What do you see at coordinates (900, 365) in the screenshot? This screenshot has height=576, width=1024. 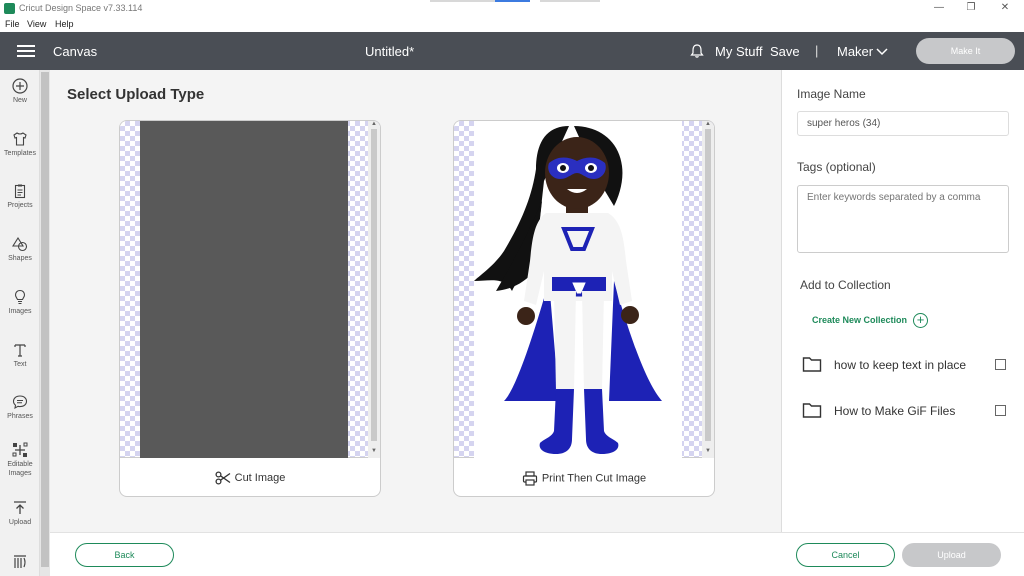 I see `collection-name: how to keep text in place` at bounding box center [900, 365].